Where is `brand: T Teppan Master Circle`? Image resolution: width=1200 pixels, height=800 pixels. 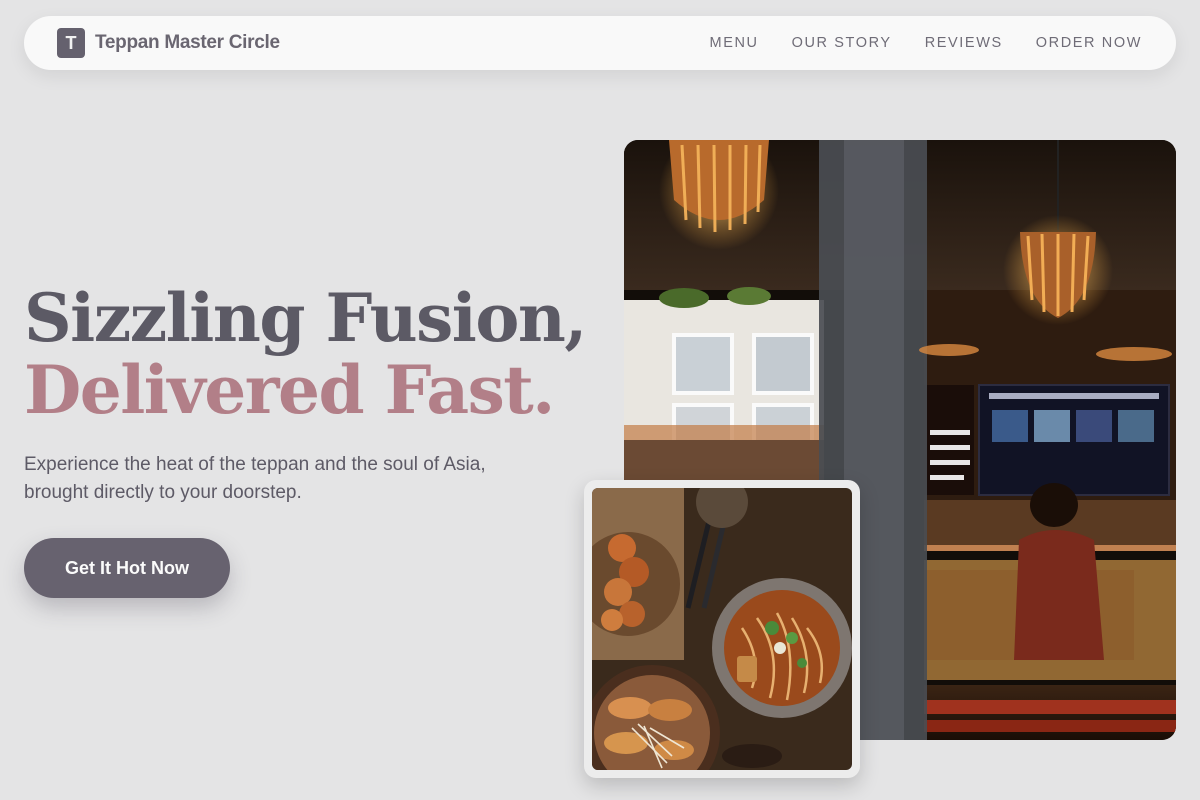 brand: T Teppan Master Circle is located at coordinates (168, 43).